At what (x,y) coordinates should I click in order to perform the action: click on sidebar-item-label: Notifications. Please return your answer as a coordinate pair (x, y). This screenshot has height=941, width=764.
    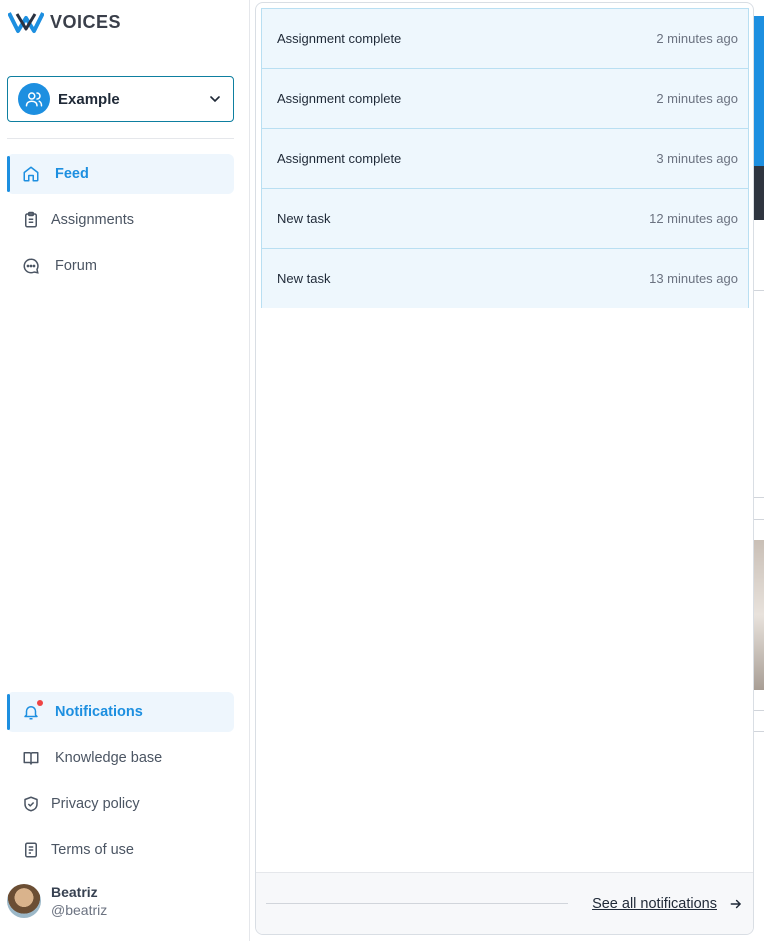
    Looking at the image, I should click on (99, 712).